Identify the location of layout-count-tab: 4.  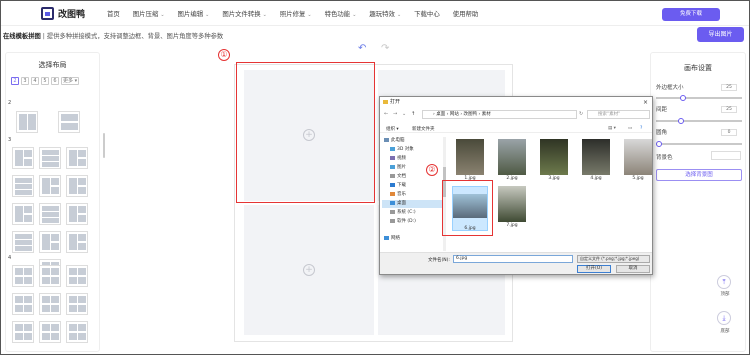
(35, 81).